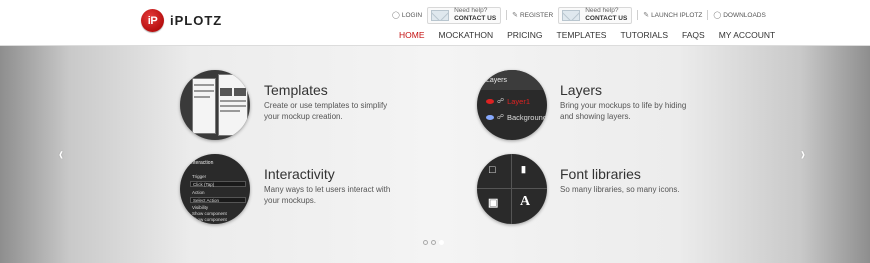 The height and width of the screenshot is (263, 870). Describe the element at coordinates (218, 184) in the screenshot. I see `trigger-field: Click (Tap)` at that location.